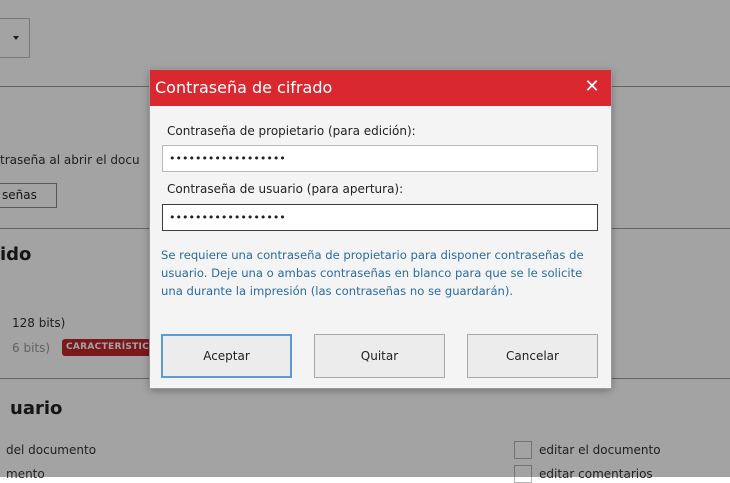 The image size is (730, 483). What do you see at coordinates (592, 87) in the screenshot?
I see `close-icon: ✕` at bounding box center [592, 87].